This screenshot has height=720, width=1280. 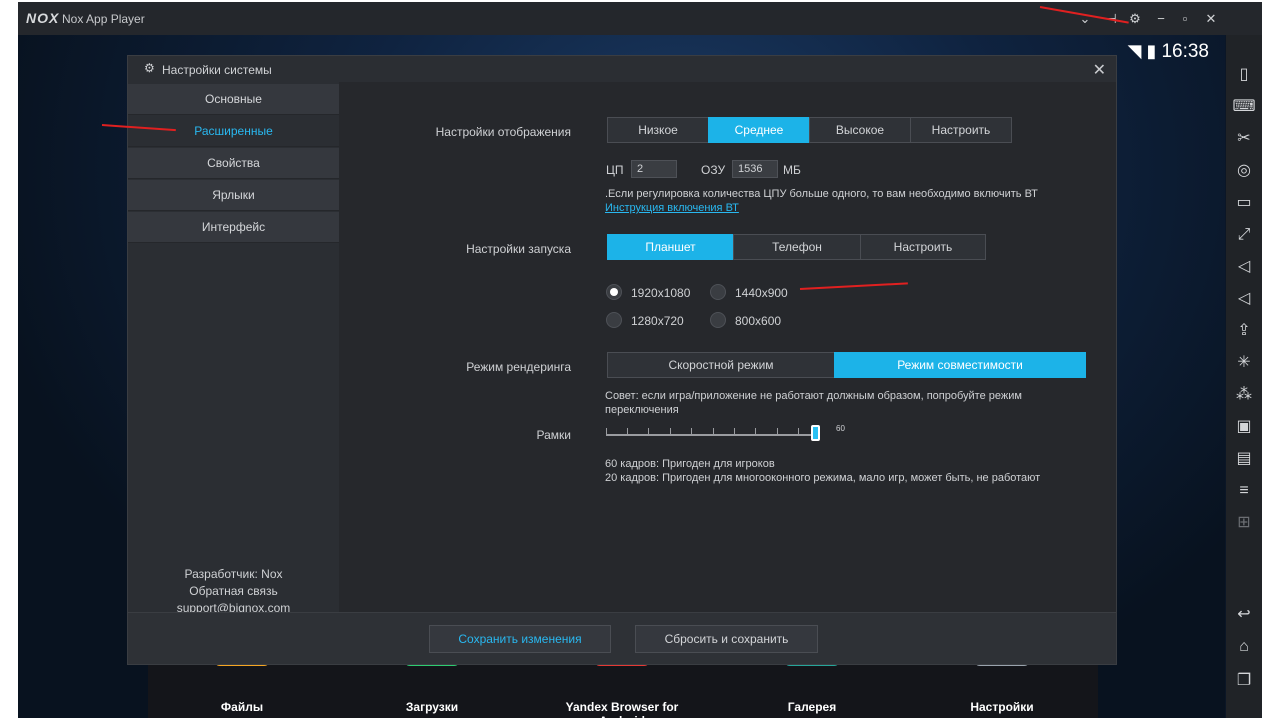 I want to click on cpu-input: 2, so click(x=654, y=169).